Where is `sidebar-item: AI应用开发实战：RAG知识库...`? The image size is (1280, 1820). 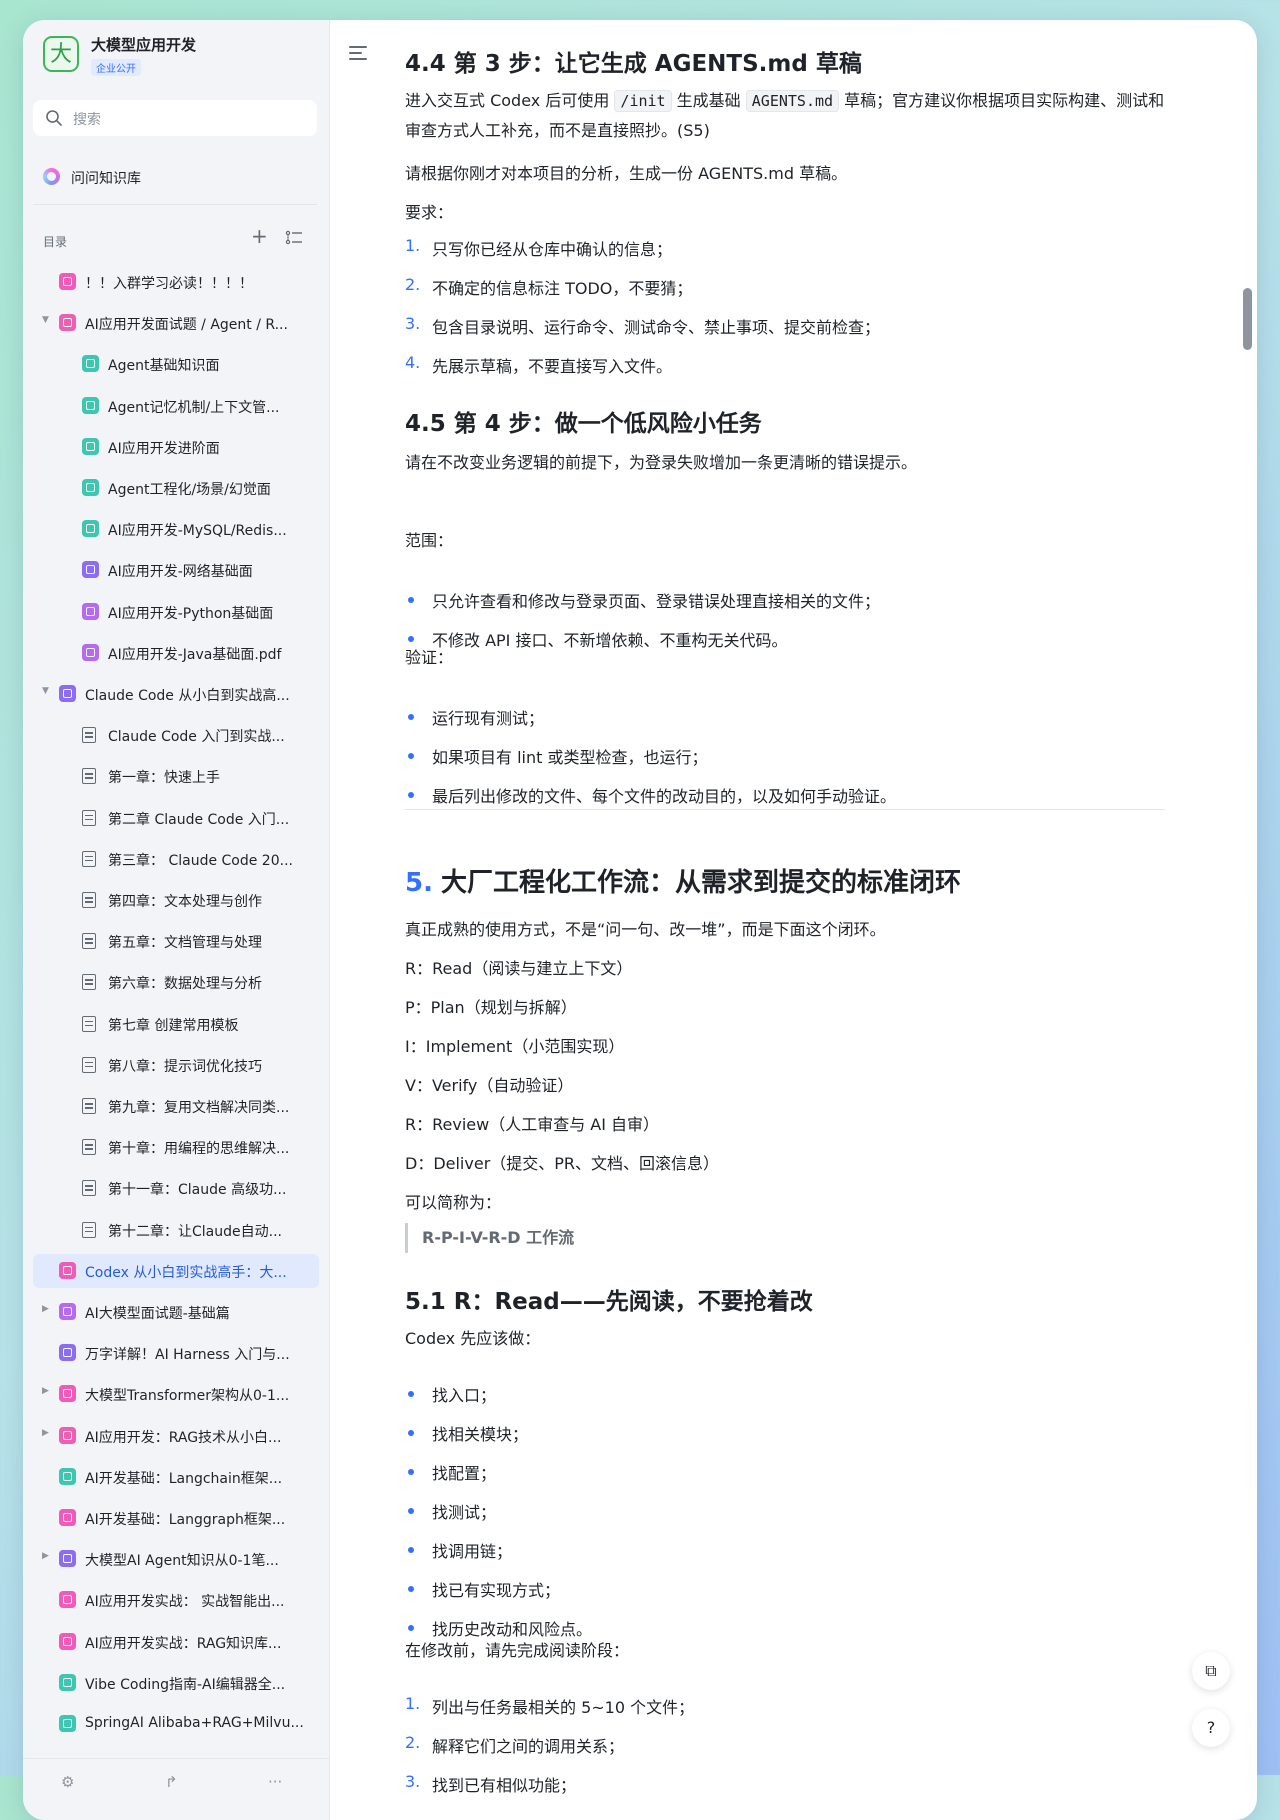 sidebar-item: AI应用开发实战：RAG知识库... is located at coordinates (176, 1642).